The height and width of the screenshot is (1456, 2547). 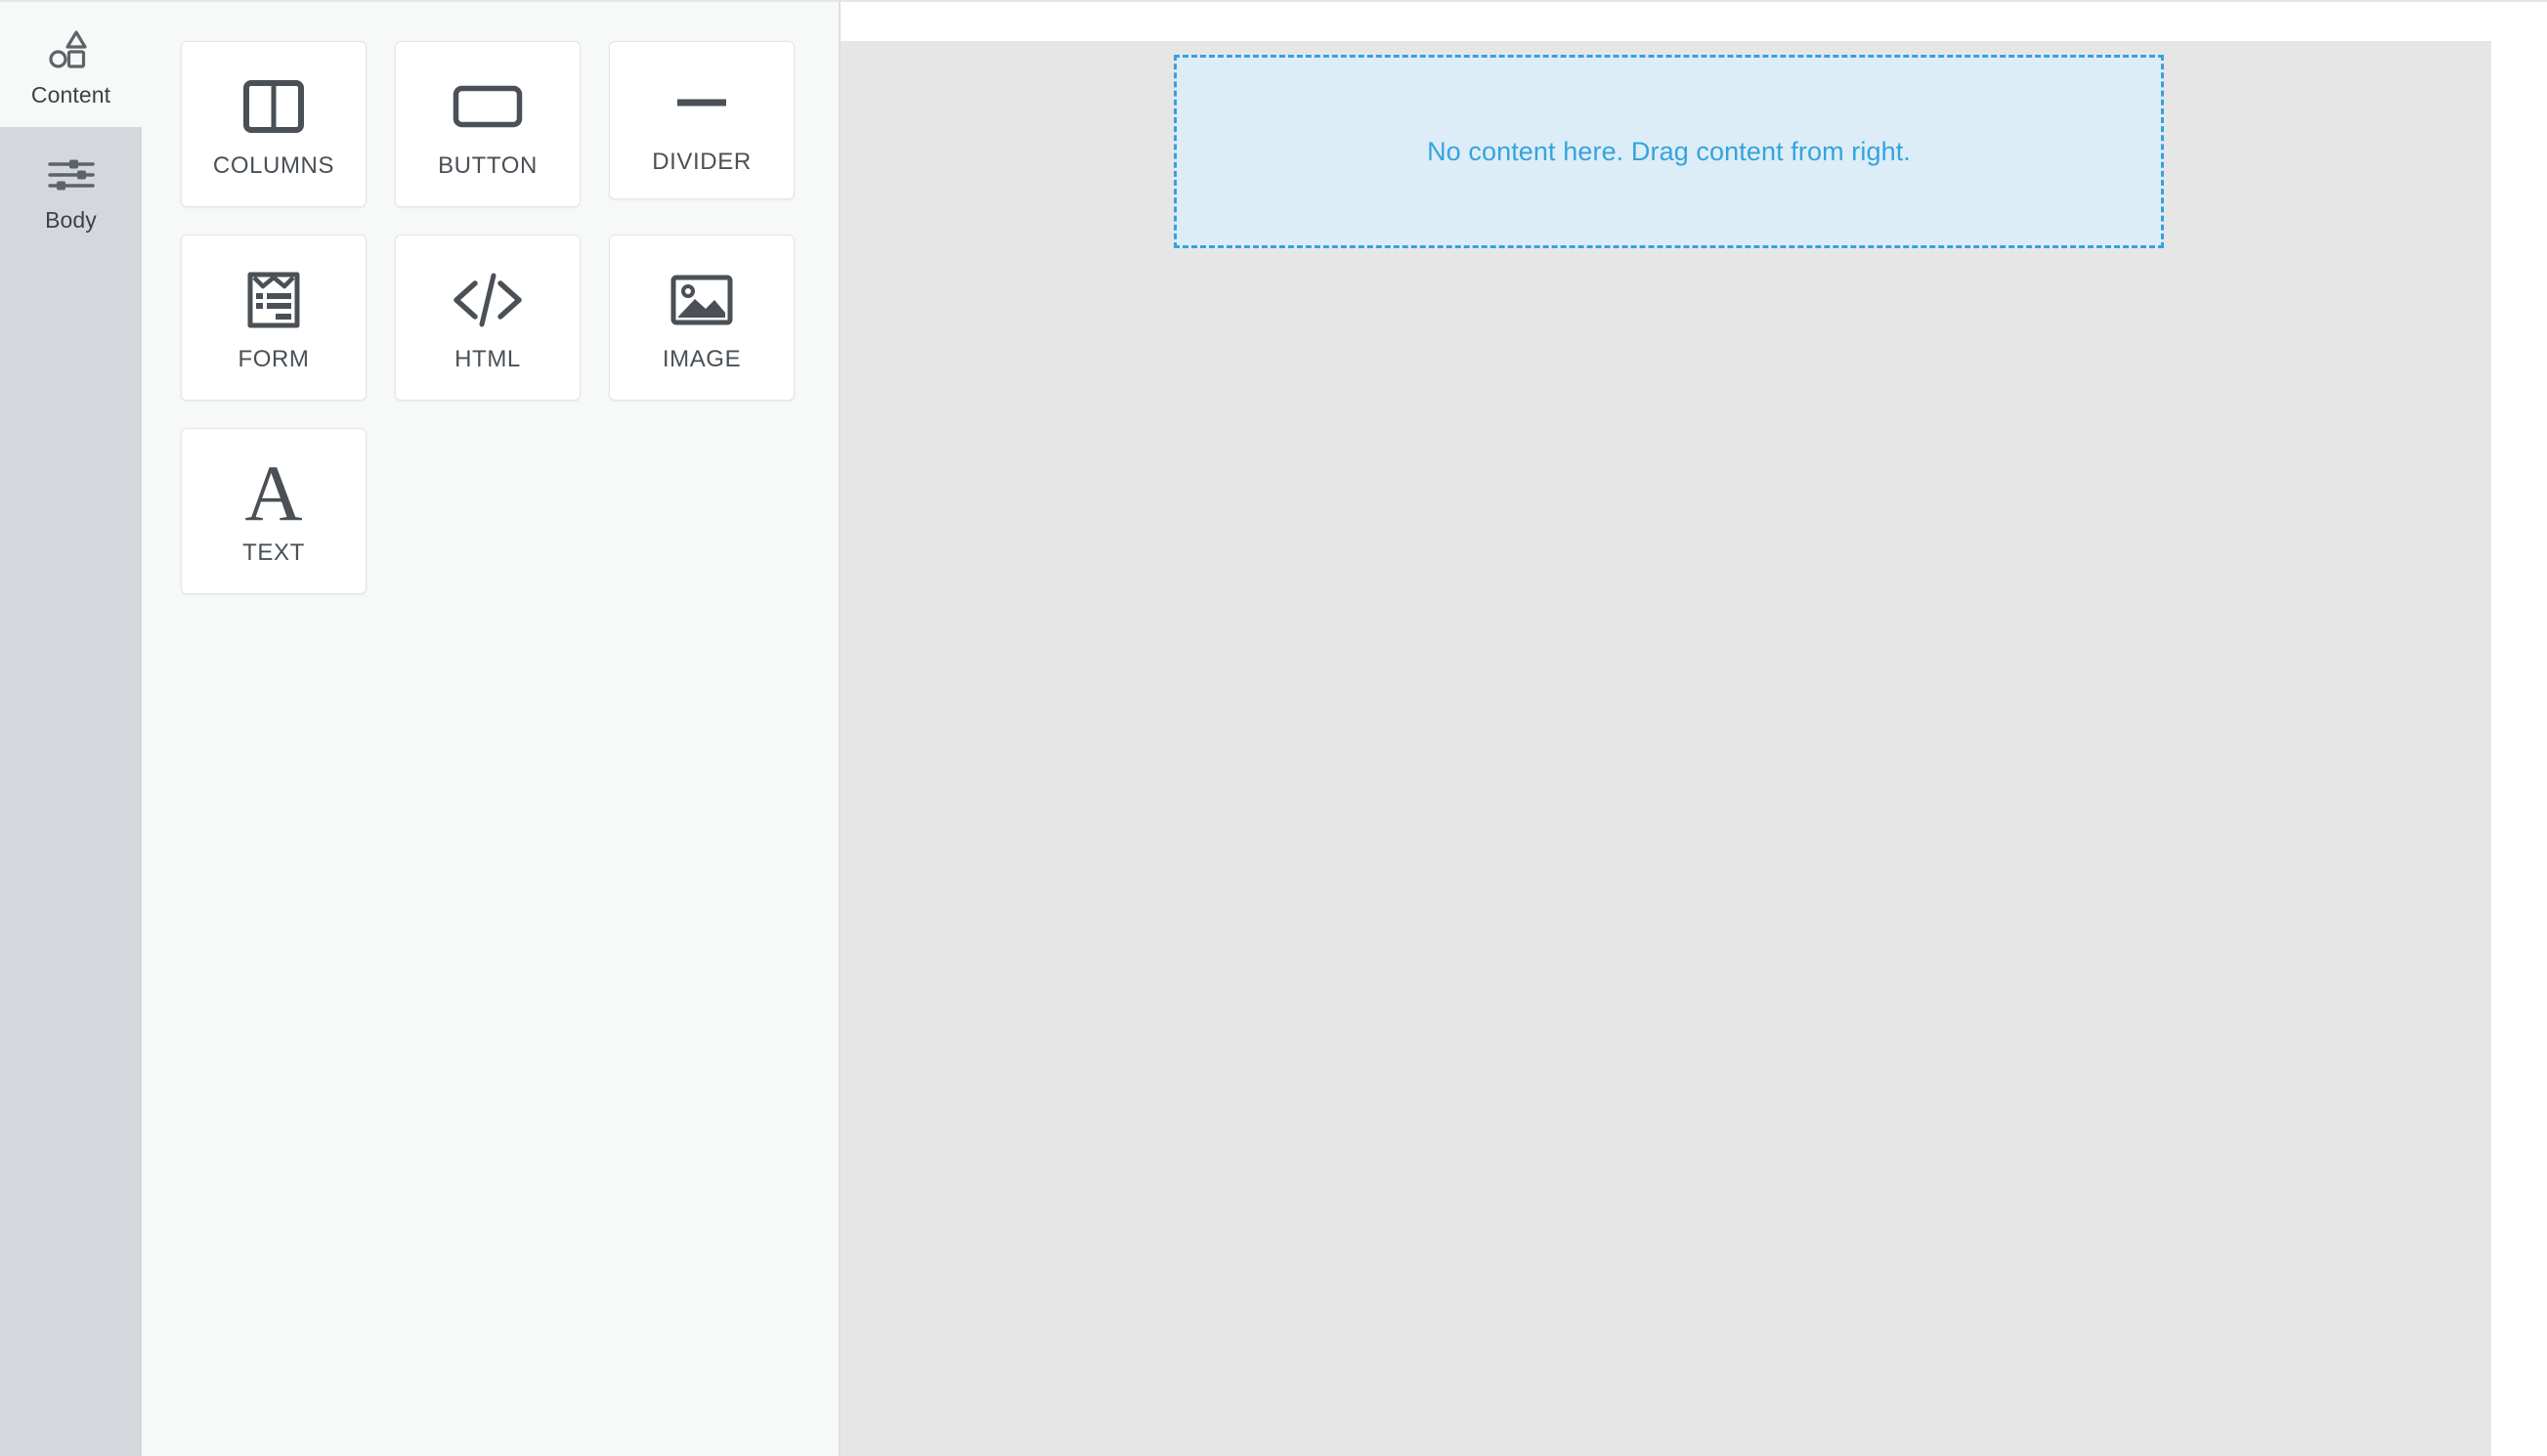 I want to click on code-icon, so click(x=488, y=300).